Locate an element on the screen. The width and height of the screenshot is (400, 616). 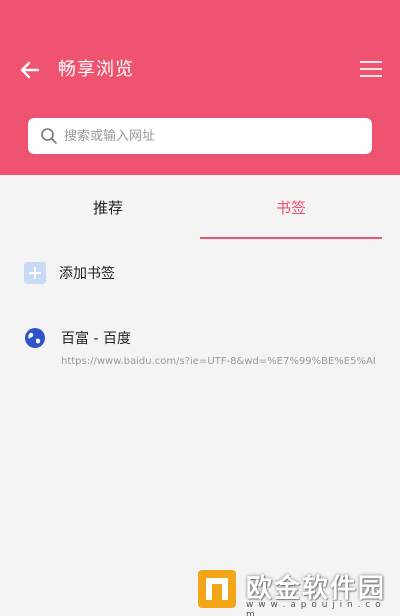
plus-icon is located at coordinates (35, 273).